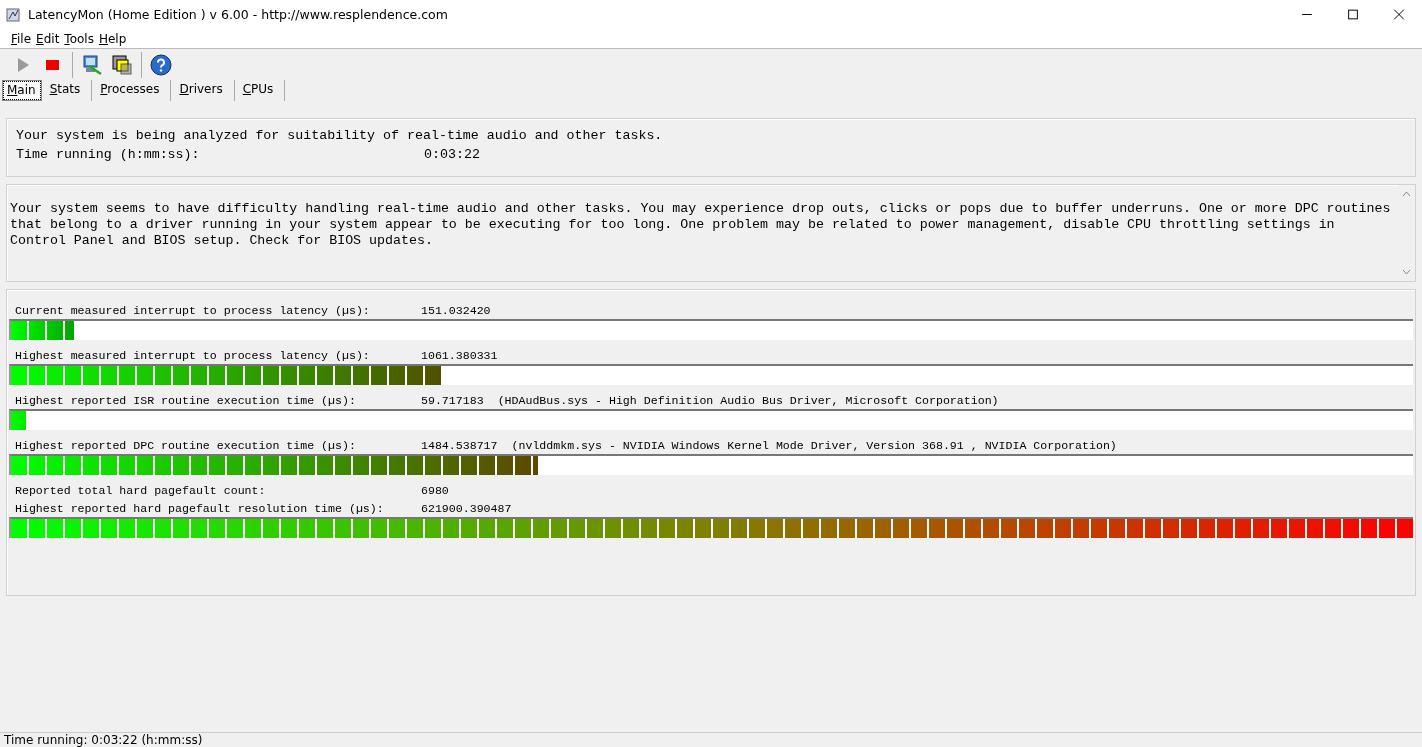 This screenshot has height=747, width=1422. Describe the element at coordinates (122, 64) in the screenshot. I see `windows-icon` at that location.